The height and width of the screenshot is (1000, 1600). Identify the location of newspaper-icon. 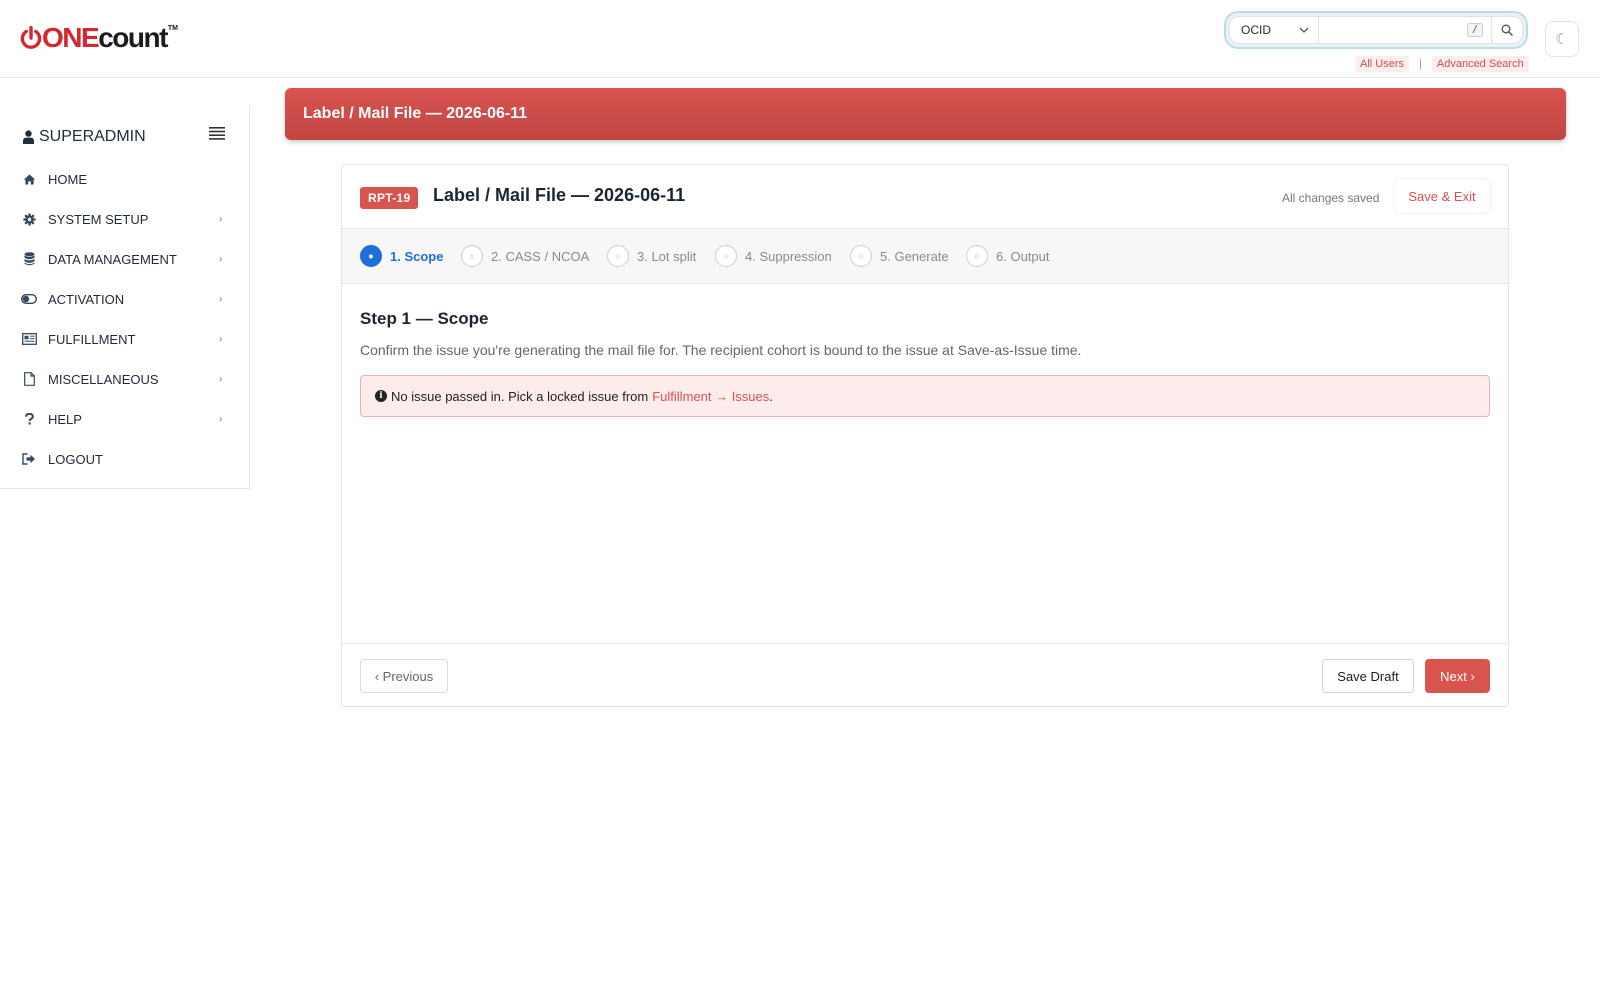
(29, 339).